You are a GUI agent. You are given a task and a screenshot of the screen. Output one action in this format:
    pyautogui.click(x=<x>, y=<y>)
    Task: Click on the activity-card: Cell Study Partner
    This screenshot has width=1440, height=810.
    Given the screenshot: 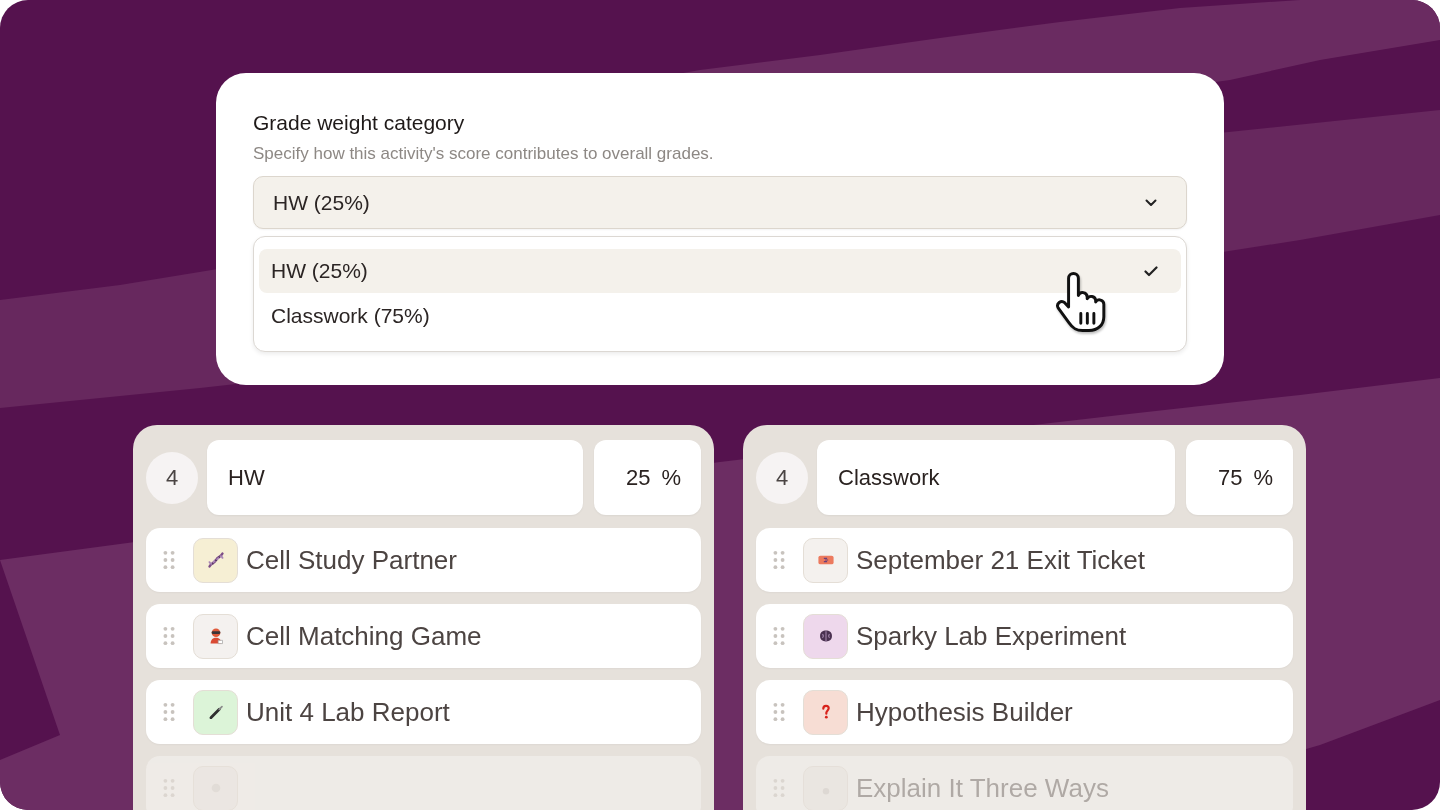 What is the action you would take?
    pyautogui.click(x=423, y=560)
    